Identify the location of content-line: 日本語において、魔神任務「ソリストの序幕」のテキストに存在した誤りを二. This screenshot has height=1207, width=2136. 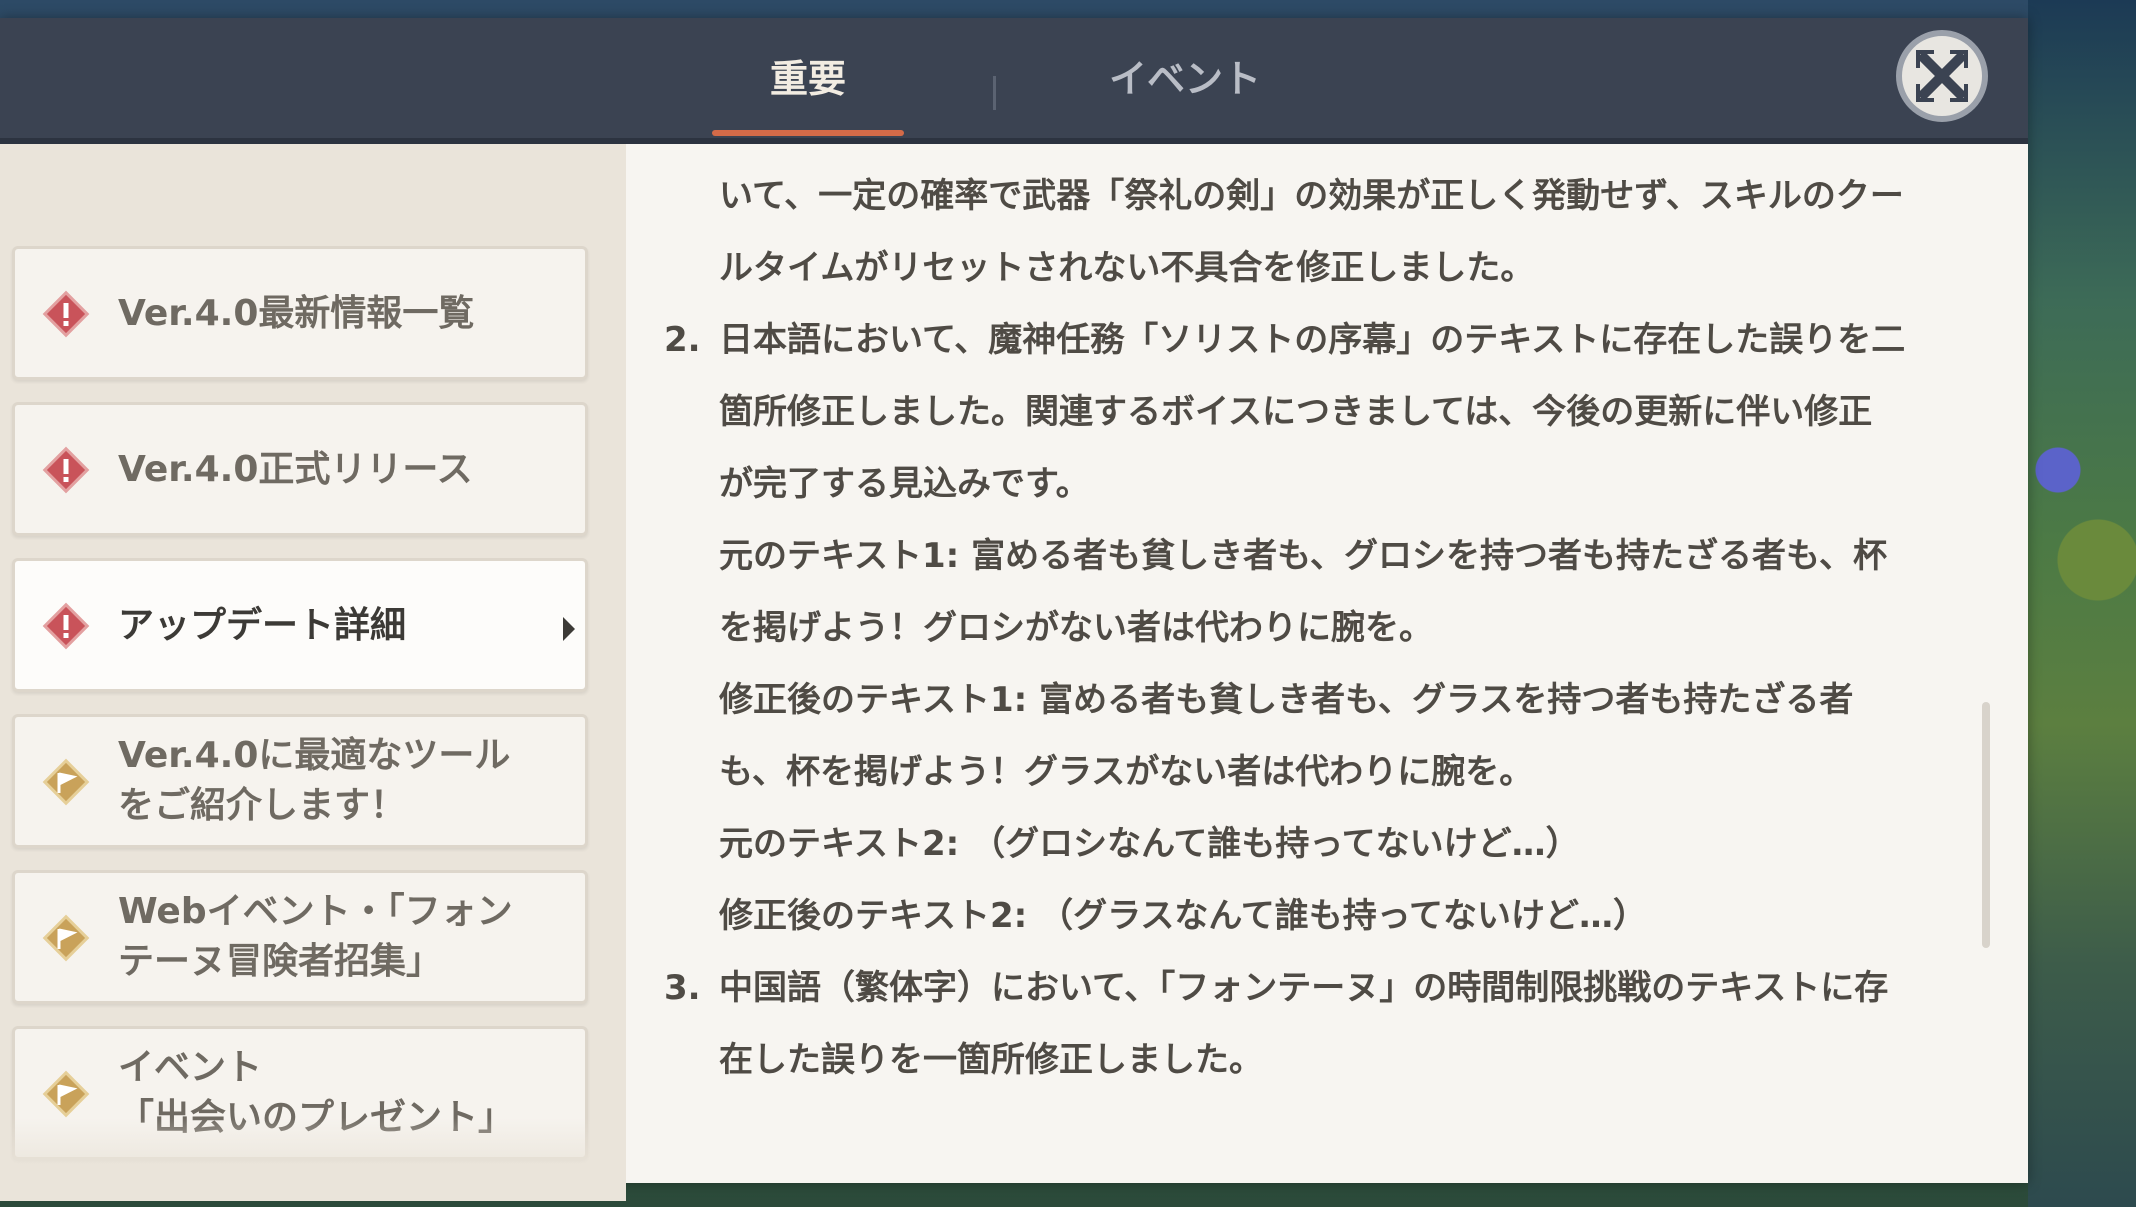
(1312, 340).